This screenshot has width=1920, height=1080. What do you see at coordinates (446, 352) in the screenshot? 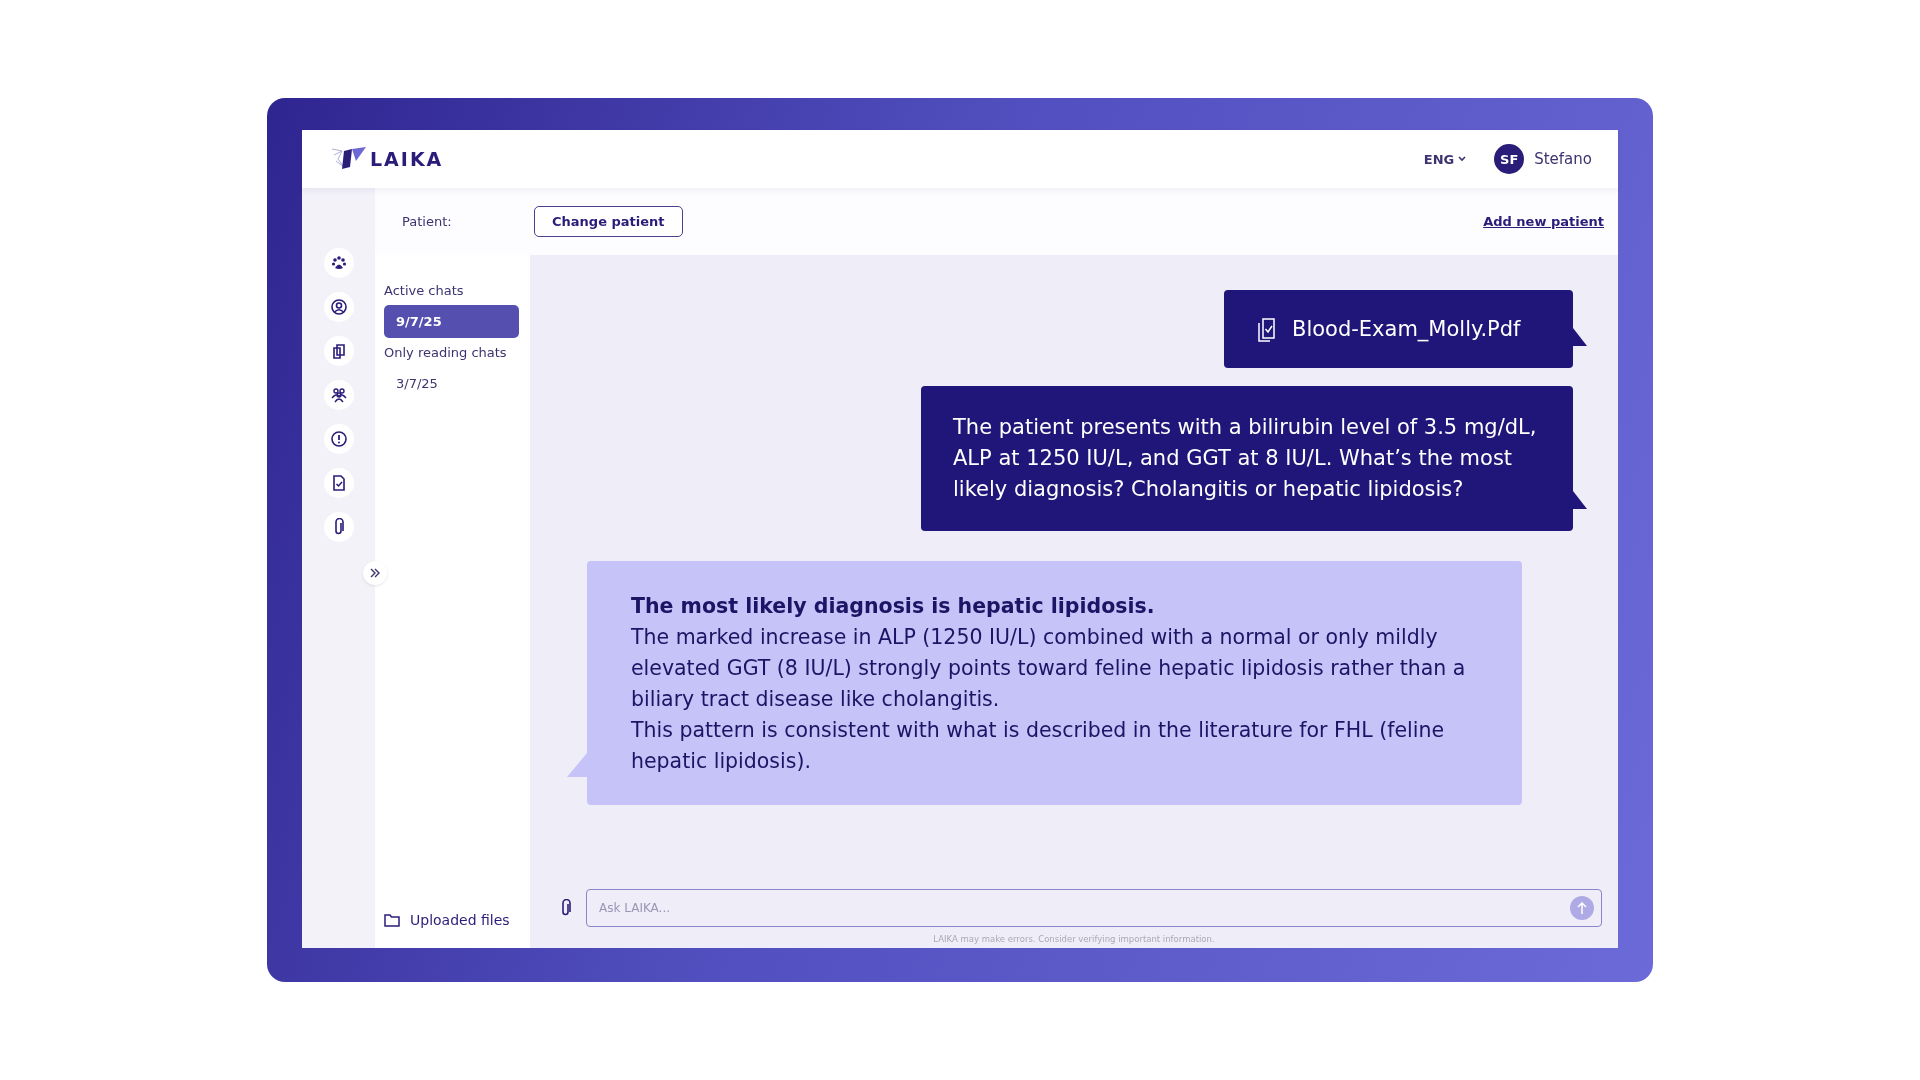
I see `section-title: Only reading chats` at bounding box center [446, 352].